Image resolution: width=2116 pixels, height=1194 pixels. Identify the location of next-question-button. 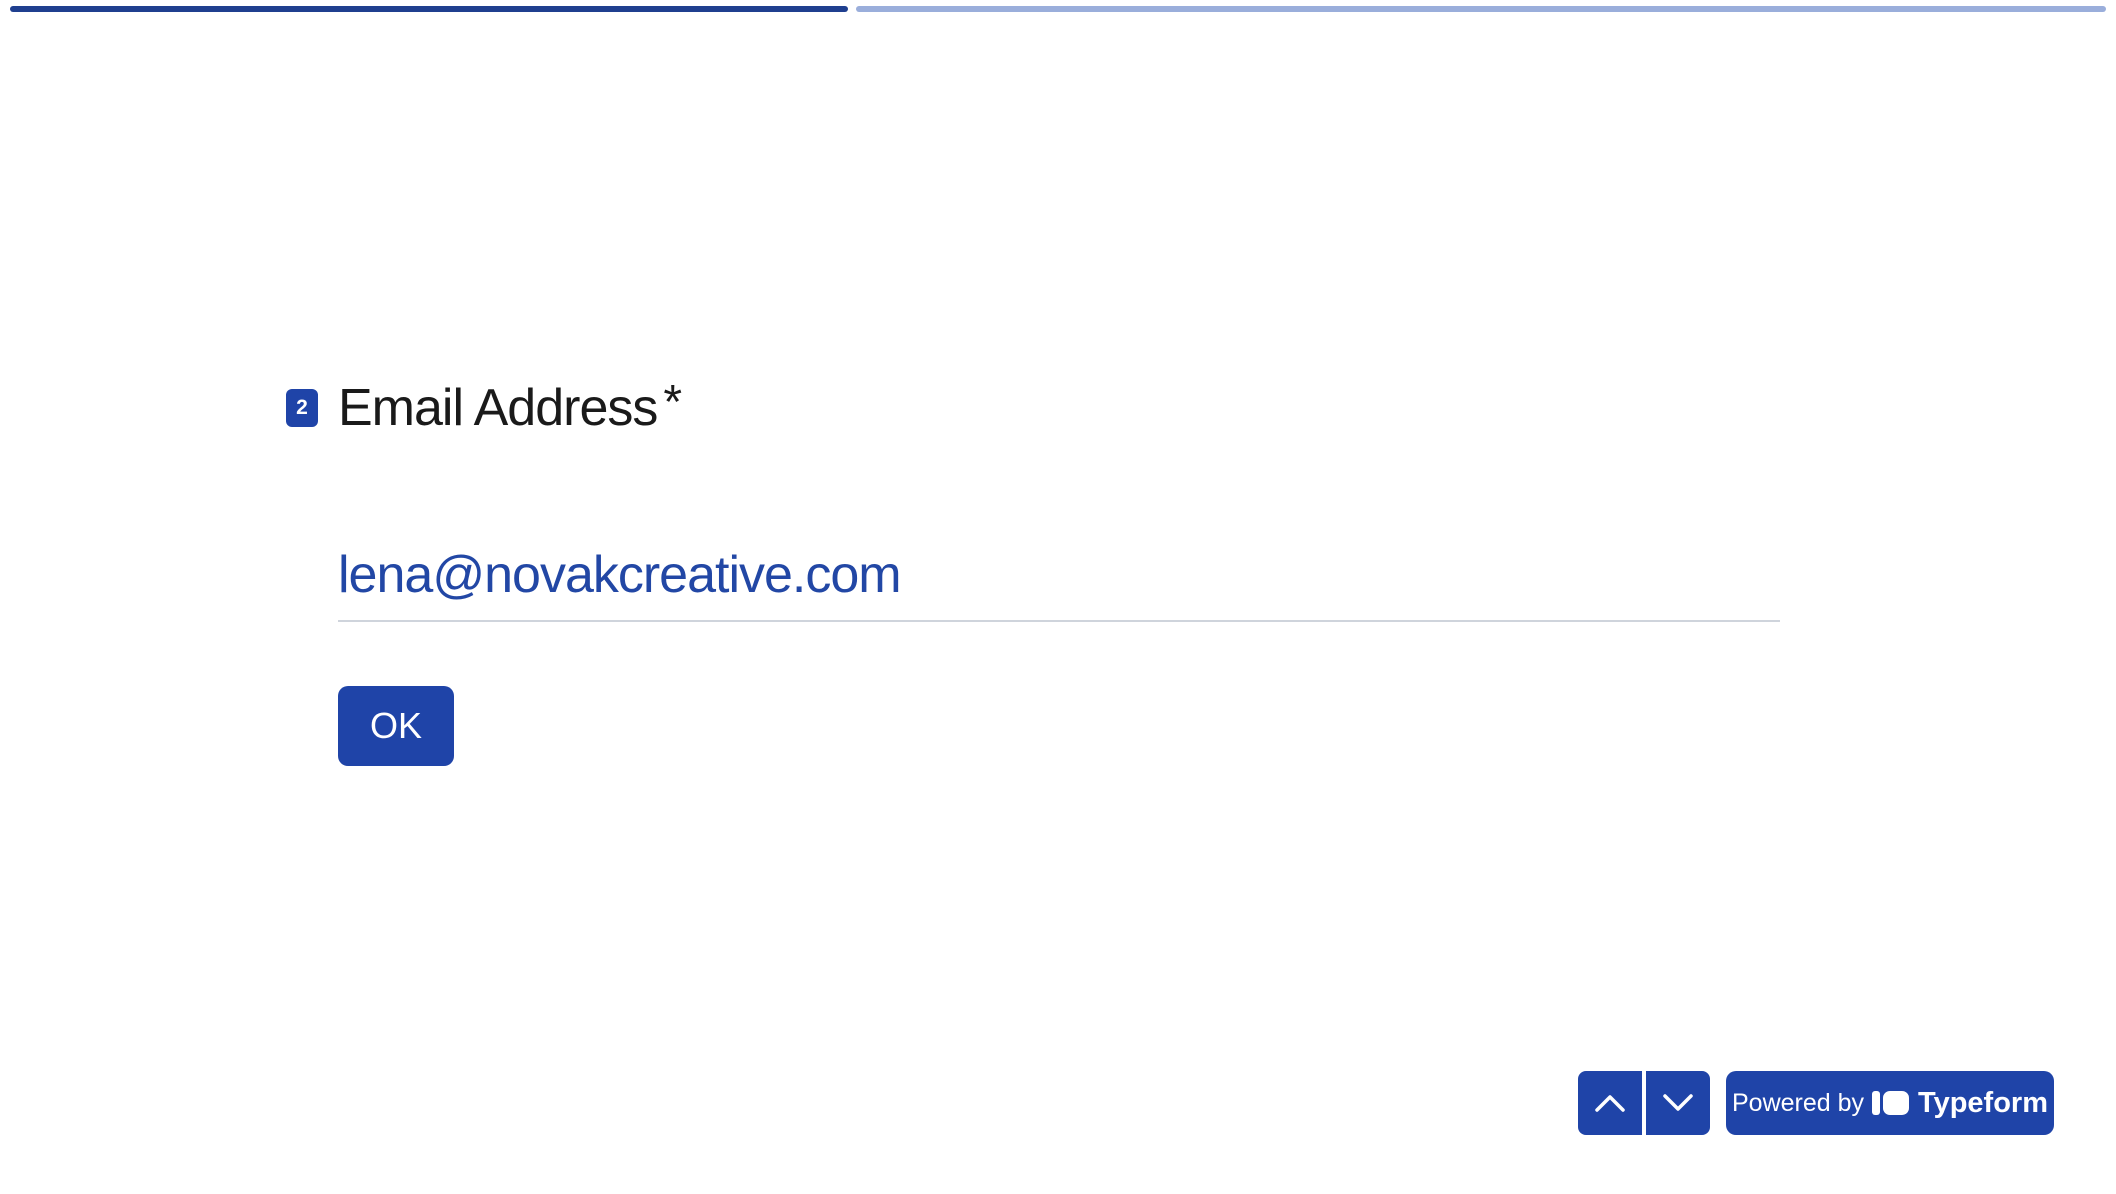
(1678, 1103).